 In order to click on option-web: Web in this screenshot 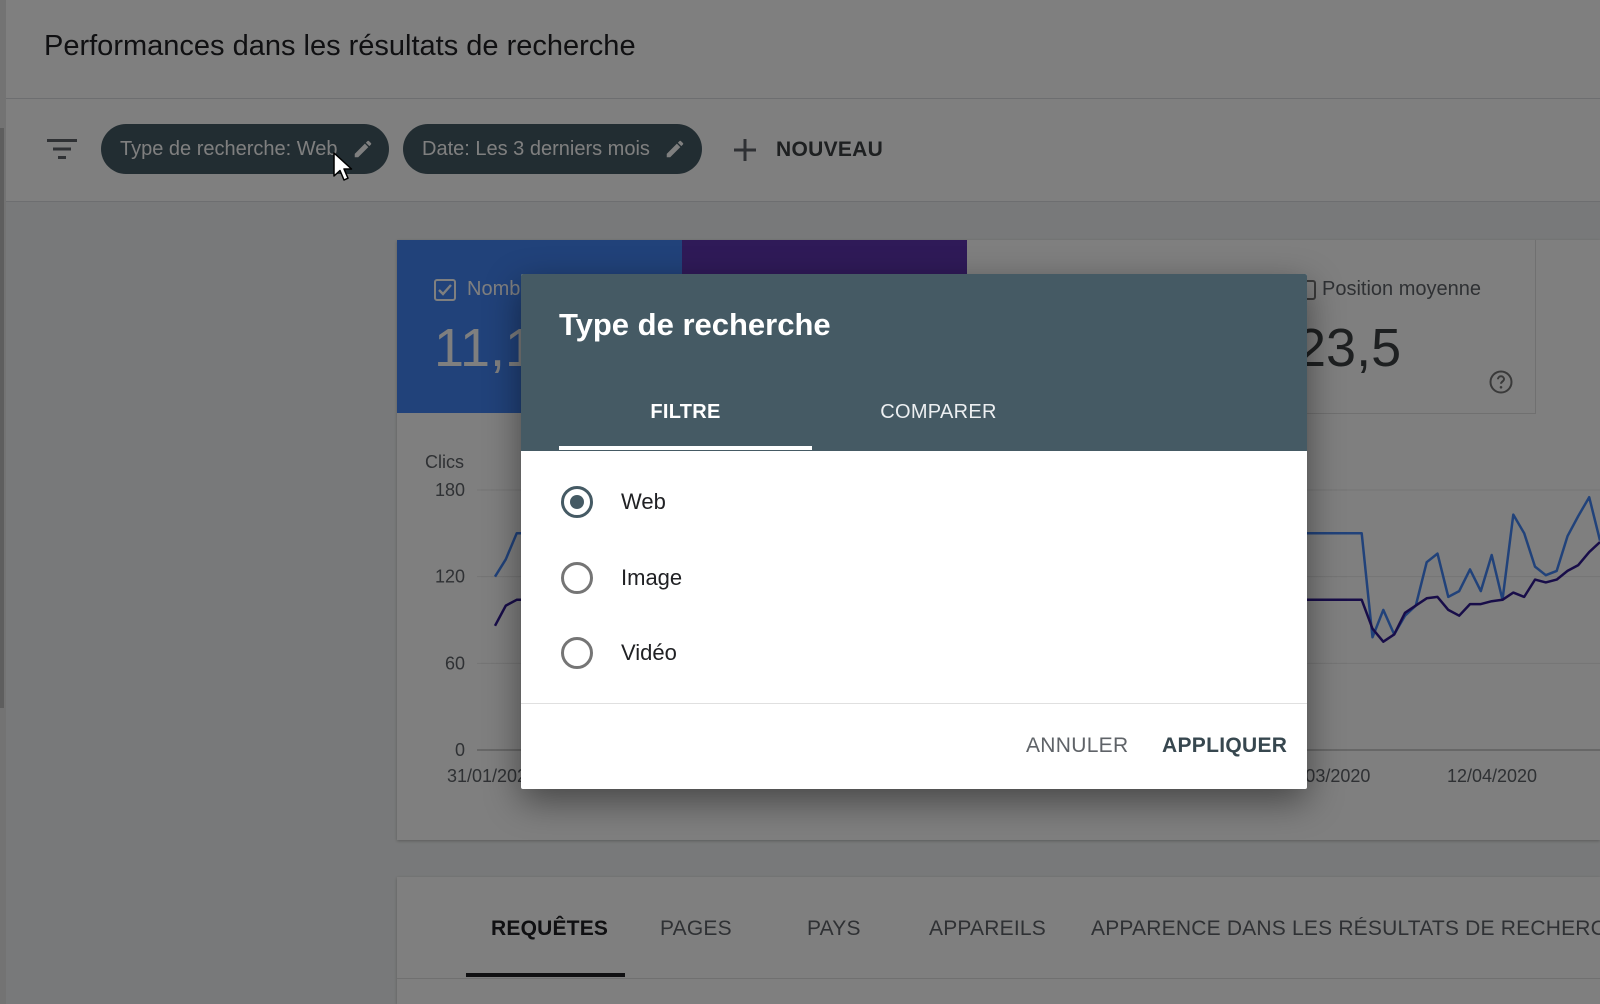, I will do `click(613, 502)`.